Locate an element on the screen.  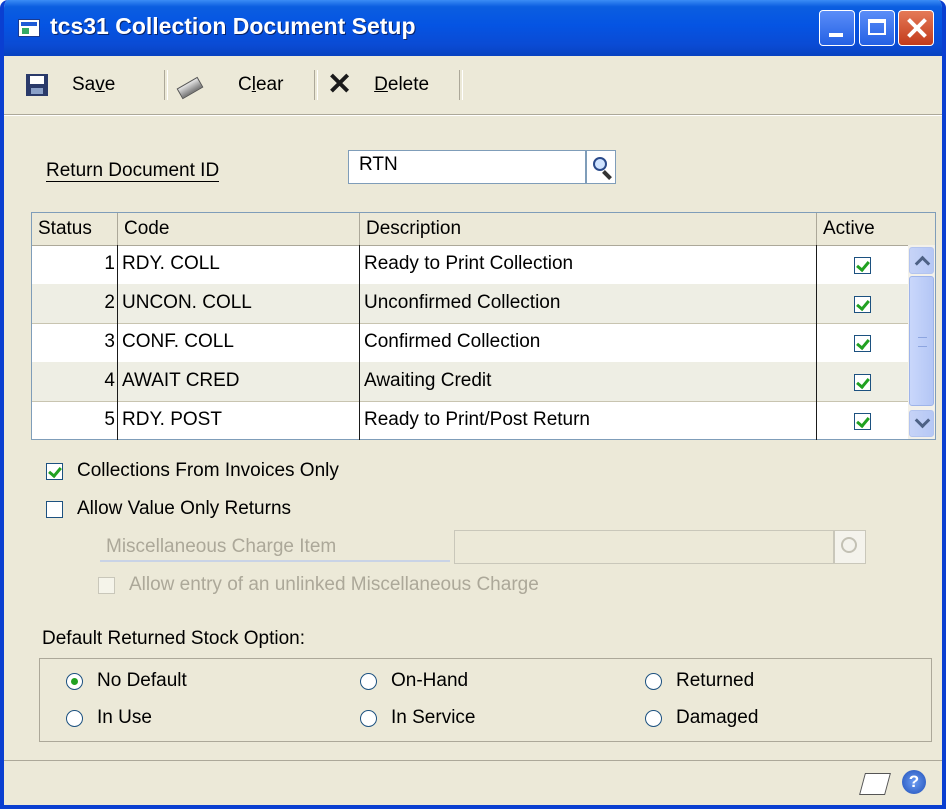
radio-on-hand-button is located at coordinates (368, 681).